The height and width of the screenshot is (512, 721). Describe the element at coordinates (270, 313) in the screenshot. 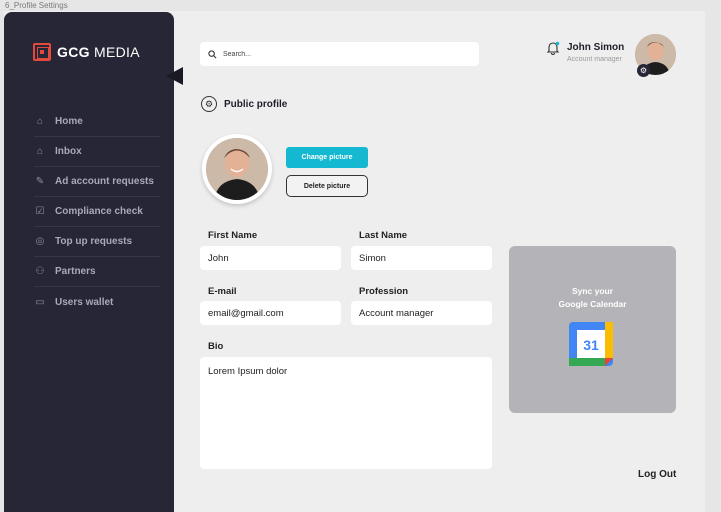

I see `email-field` at that location.